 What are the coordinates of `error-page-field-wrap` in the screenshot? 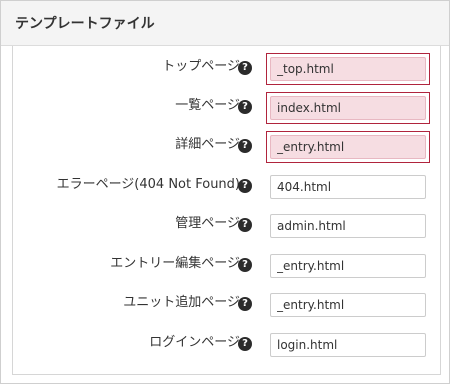 It's located at (348, 187).